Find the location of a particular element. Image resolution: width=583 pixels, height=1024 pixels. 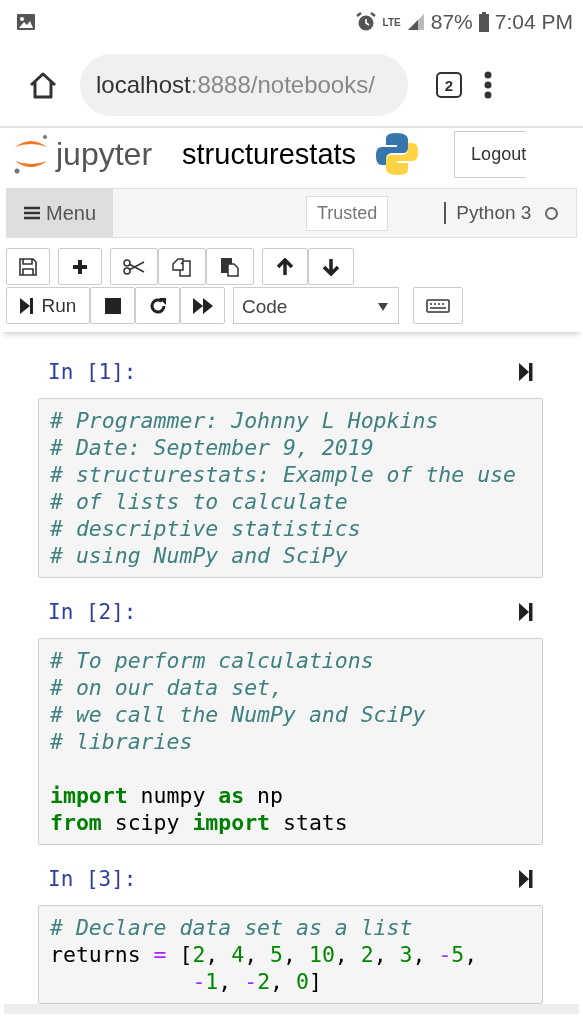

stop-icon is located at coordinates (112, 305).